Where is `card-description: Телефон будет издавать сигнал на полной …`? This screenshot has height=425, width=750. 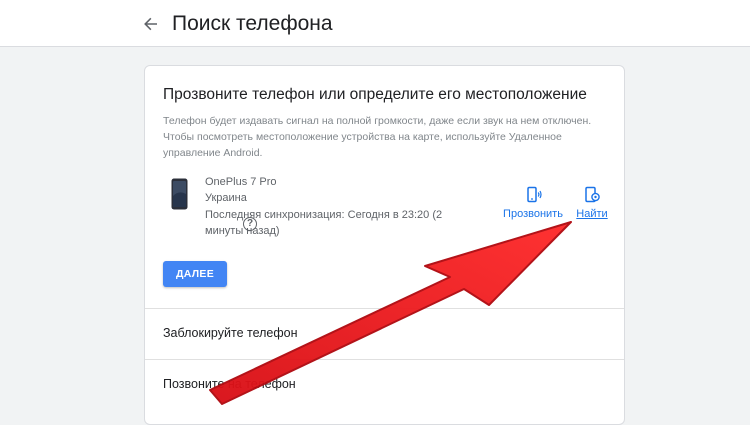
card-description: Телефон будет издавать сигнал на полной … is located at coordinates (377, 137).